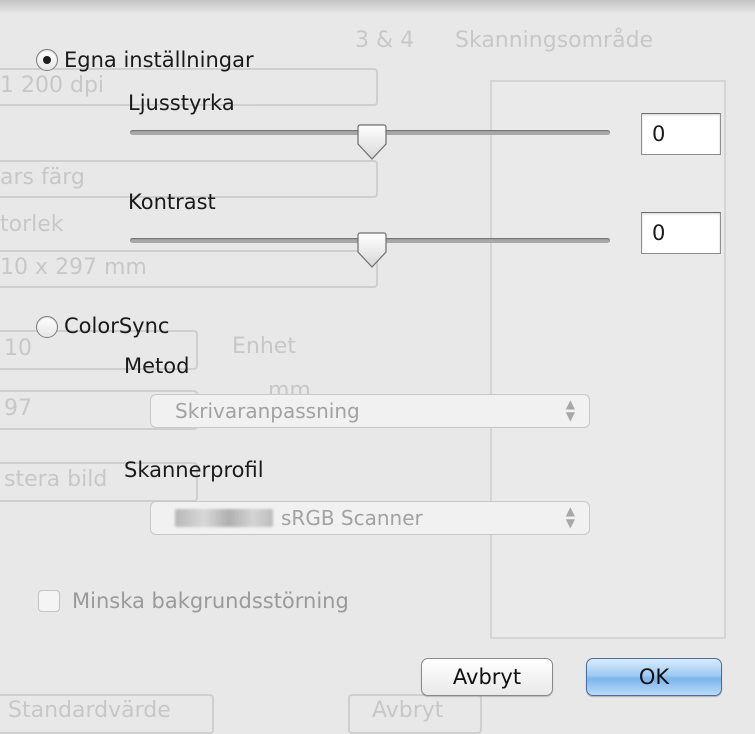 Image resolution: width=755 pixels, height=734 pixels. I want to click on scanner-profile-popup-value-wrap: sRGB Scanner, so click(299, 518).